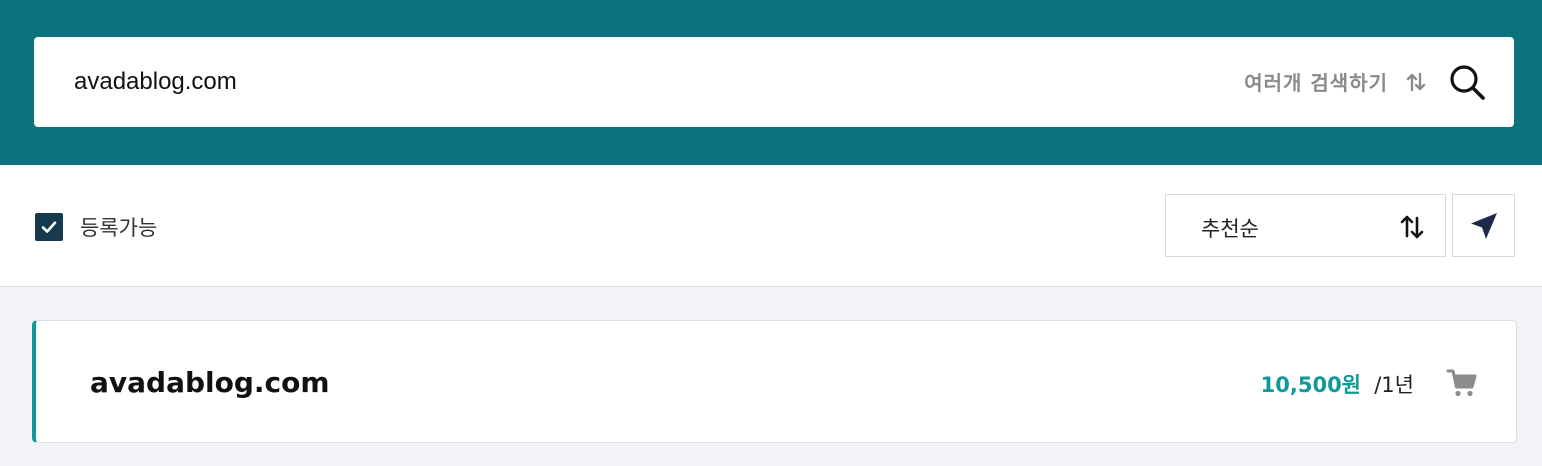 The image size is (1542, 466). Describe the element at coordinates (624, 82) in the screenshot. I see `search-input` at that location.